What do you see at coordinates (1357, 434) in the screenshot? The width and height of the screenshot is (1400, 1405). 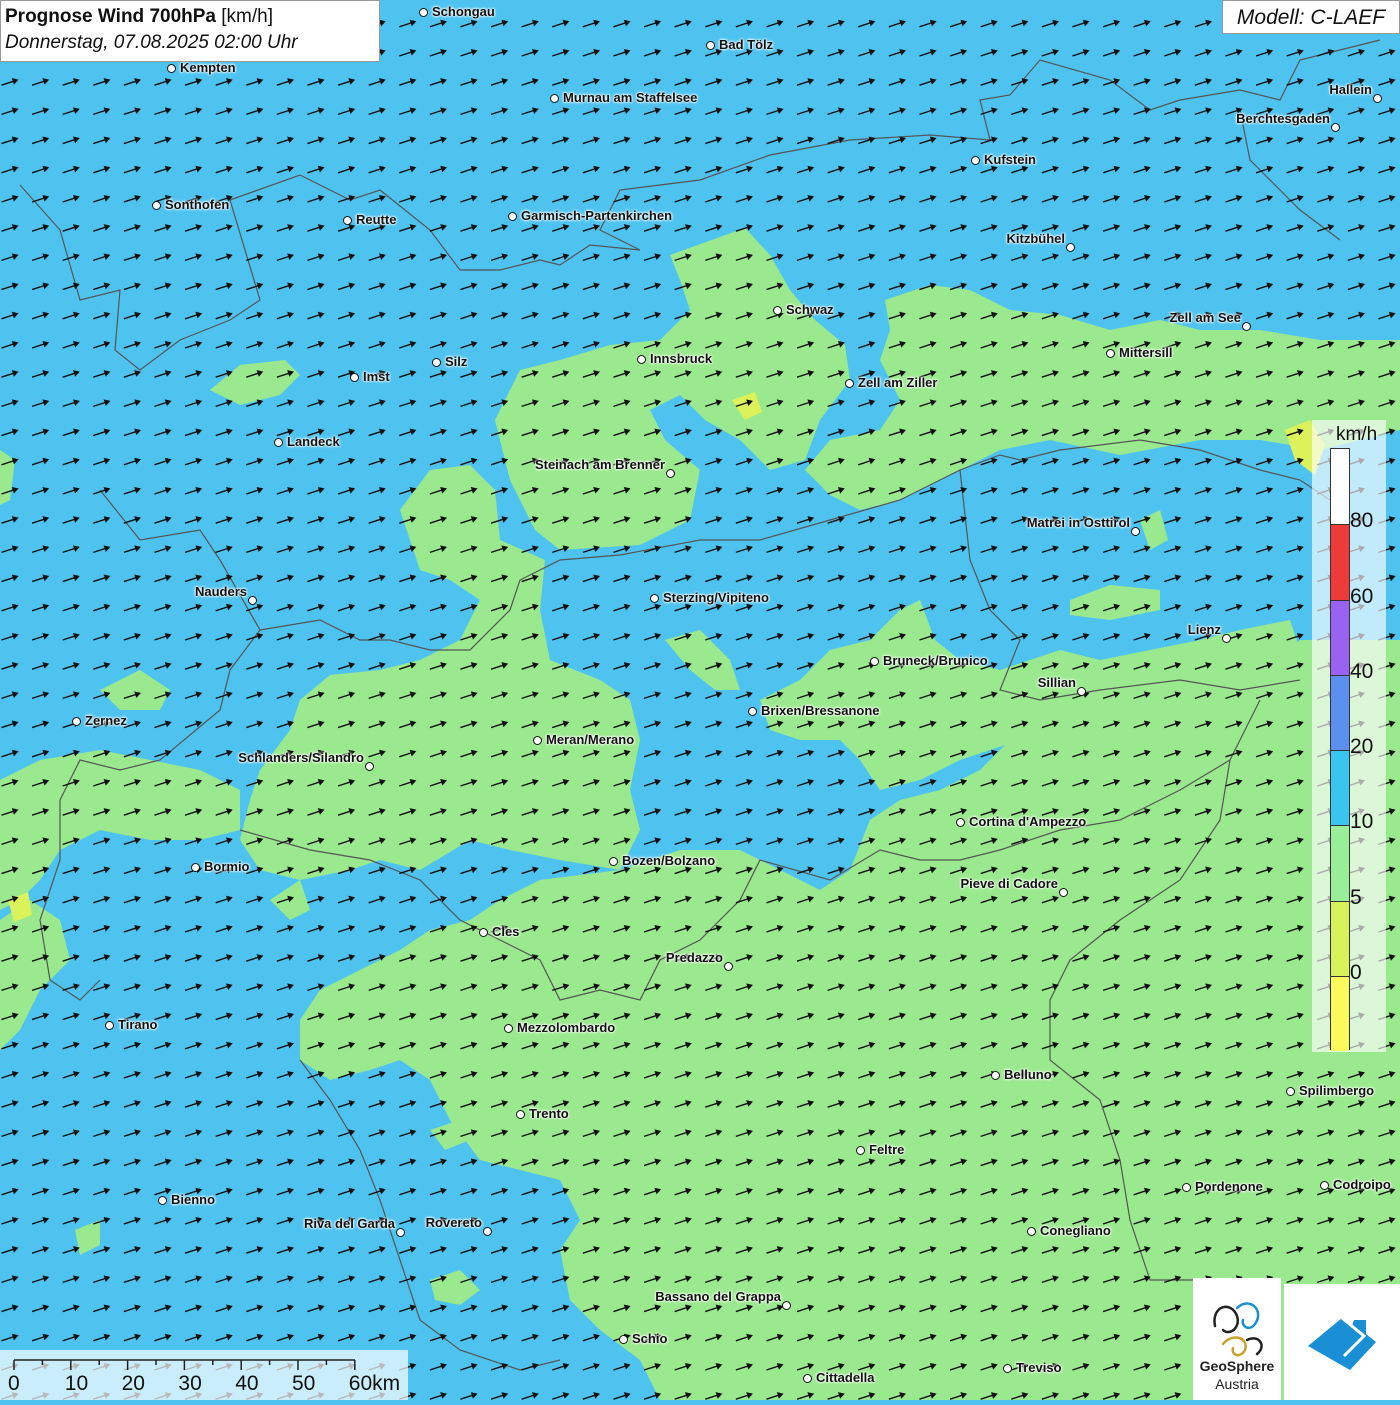 I see `legend-unit: km/h` at bounding box center [1357, 434].